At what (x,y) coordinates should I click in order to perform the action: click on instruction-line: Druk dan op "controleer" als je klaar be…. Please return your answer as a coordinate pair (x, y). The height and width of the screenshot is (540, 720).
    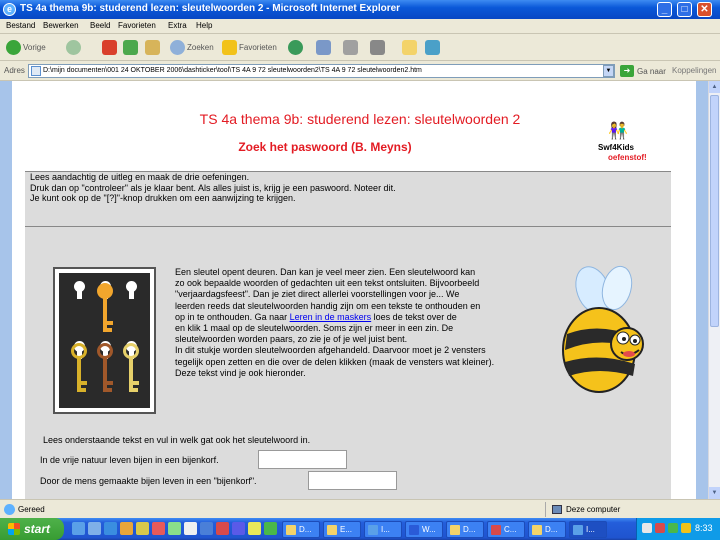
    Looking at the image, I should click on (213, 187).